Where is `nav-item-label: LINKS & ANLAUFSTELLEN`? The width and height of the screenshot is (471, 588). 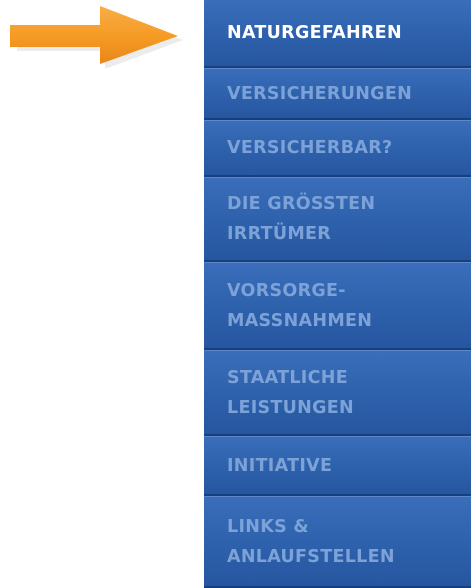
nav-item-label: LINKS & ANLAUFSTELLEN is located at coordinates (311, 541).